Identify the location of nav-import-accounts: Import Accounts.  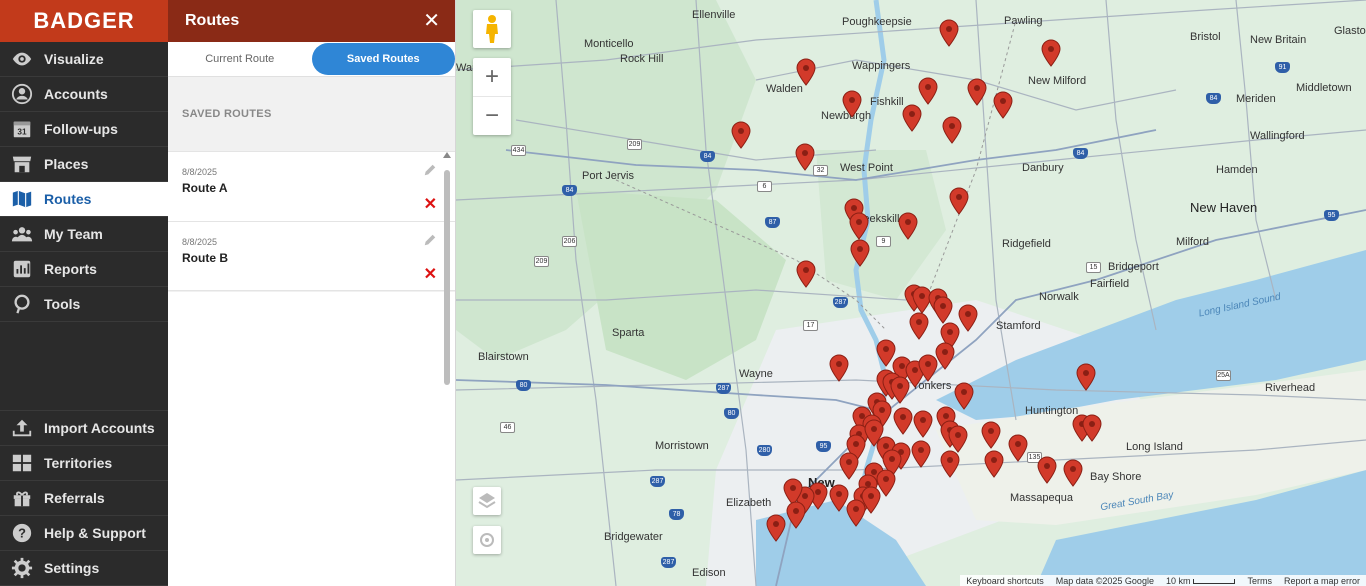
(84, 428).